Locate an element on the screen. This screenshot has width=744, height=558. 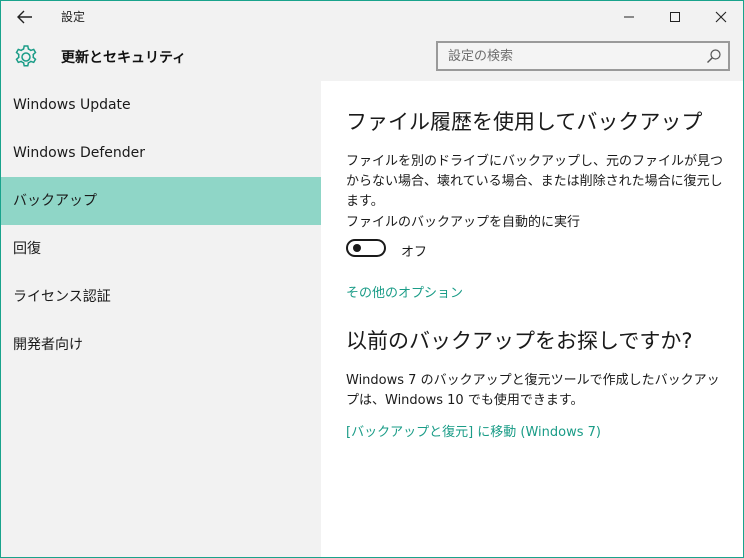
file-history-heading: ファイル履歴を使用してバックアップ is located at coordinates (524, 122).